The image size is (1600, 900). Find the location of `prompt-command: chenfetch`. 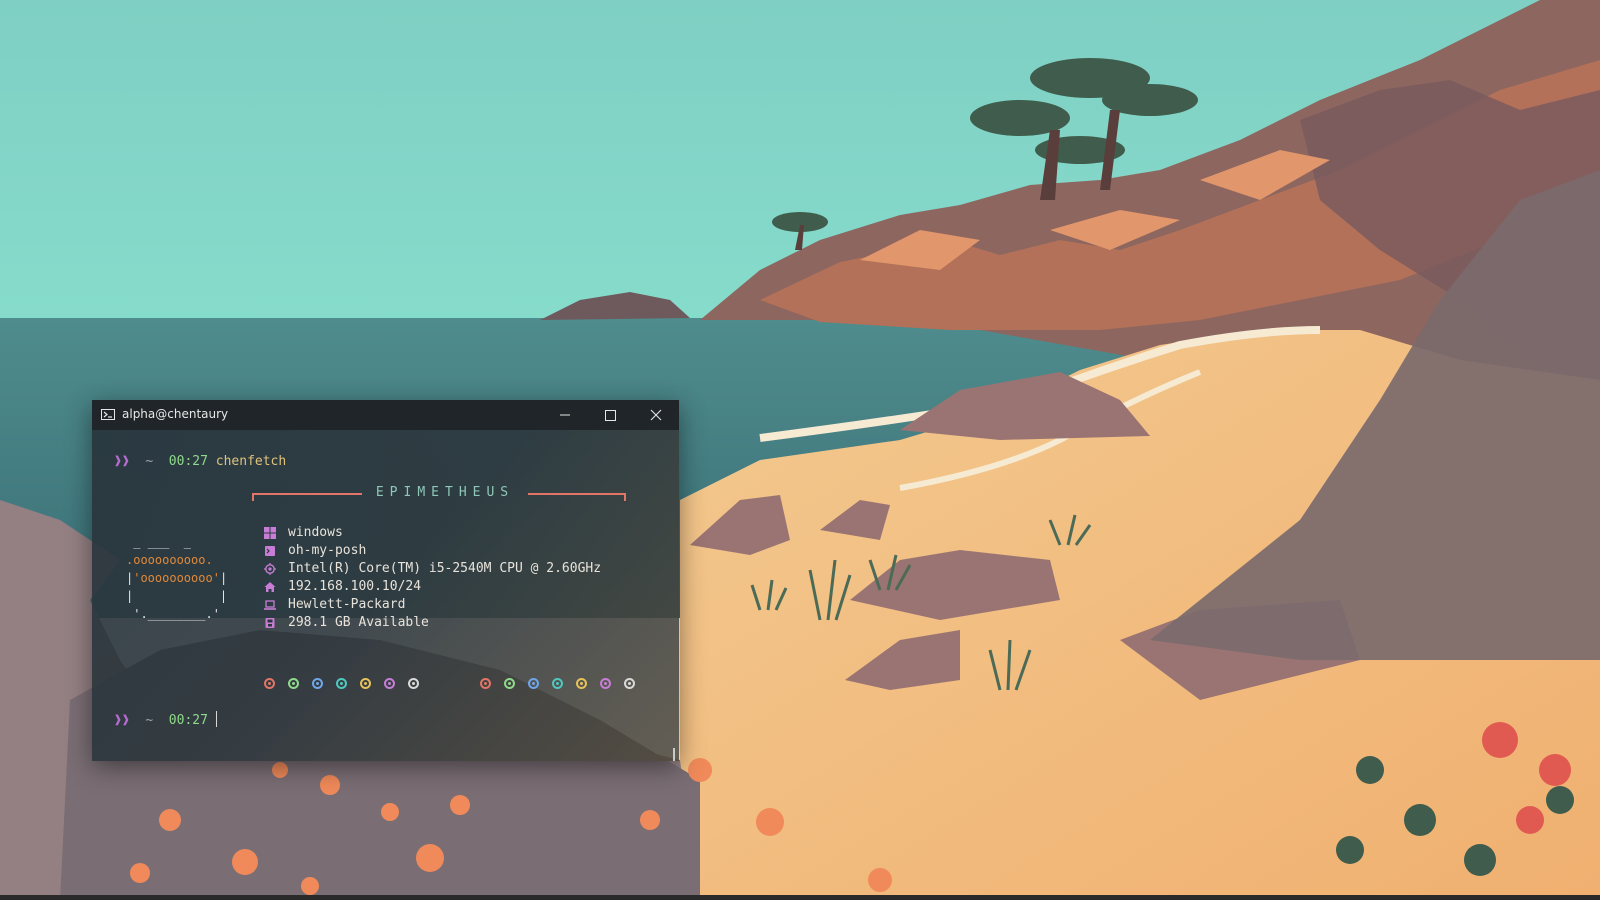

prompt-command: chenfetch is located at coordinates (251, 461).